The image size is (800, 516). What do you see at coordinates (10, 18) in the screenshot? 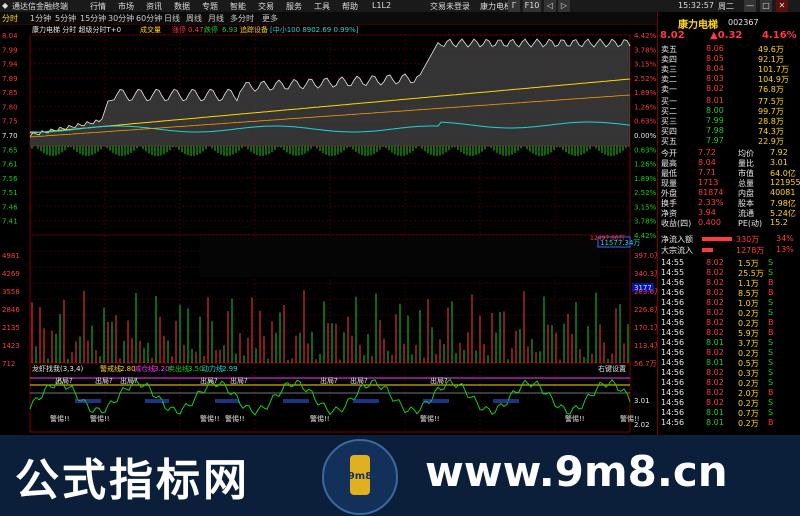
I see `tab-intraday: 分时` at bounding box center [10, 18].